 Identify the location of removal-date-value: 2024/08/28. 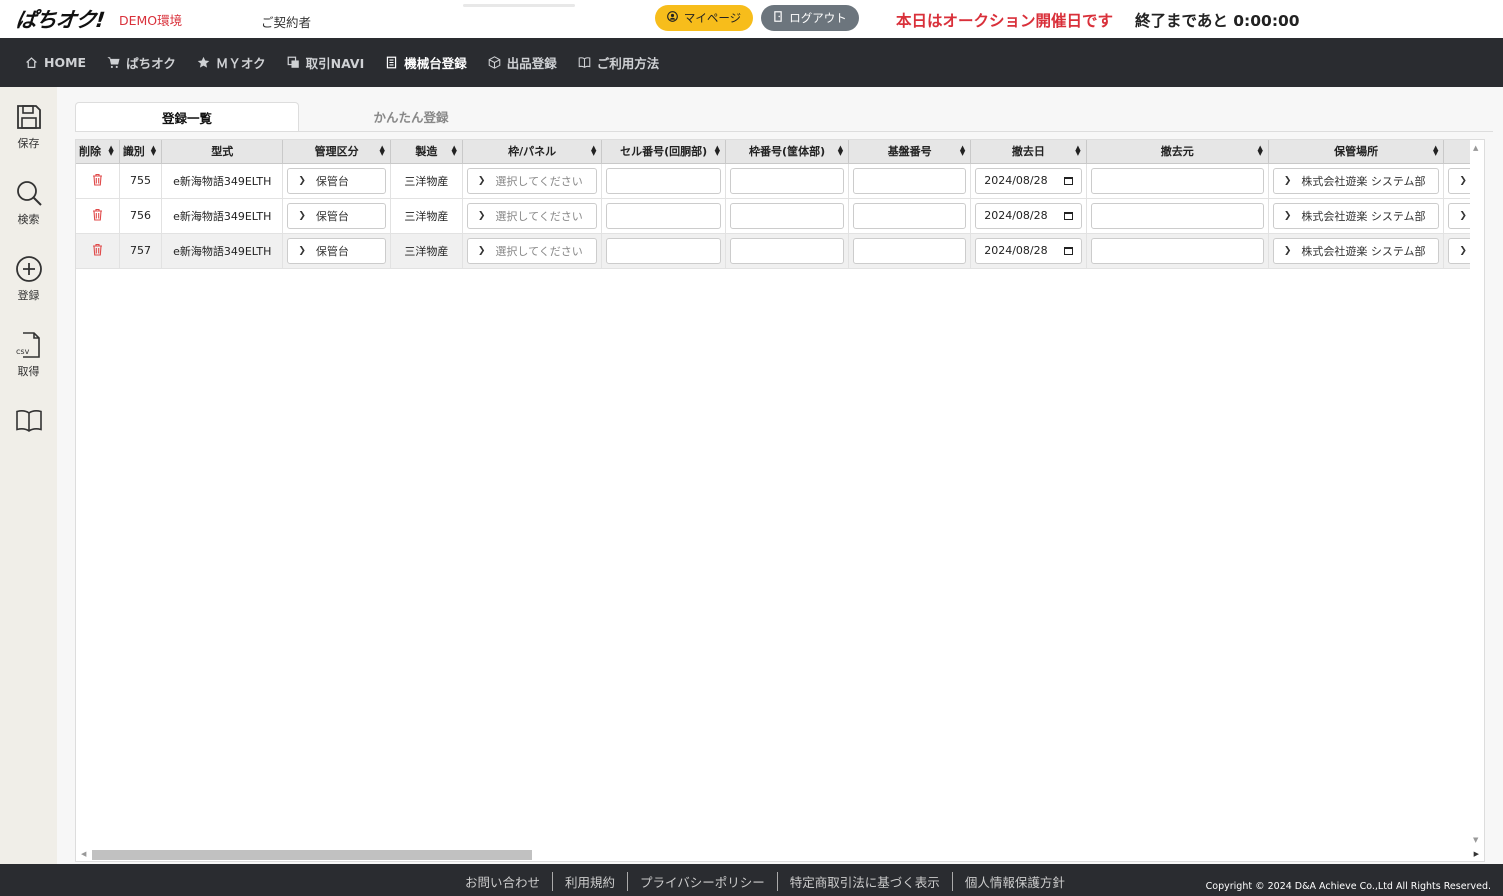
(1016, 250).